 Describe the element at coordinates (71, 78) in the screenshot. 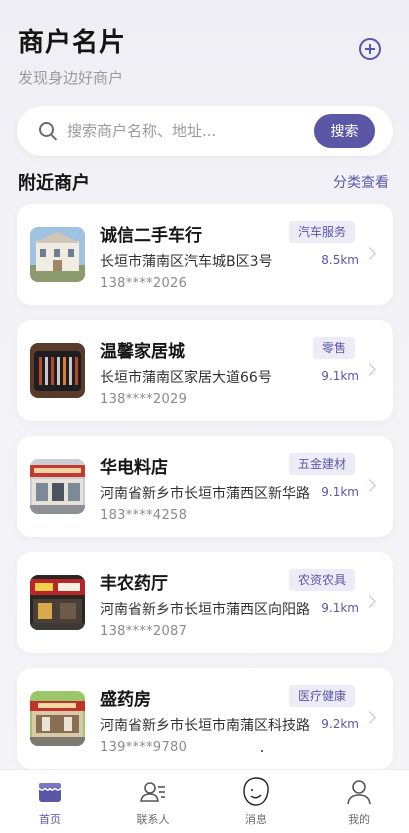

I see `page-subtitle: 发现身边好商户` at that location.